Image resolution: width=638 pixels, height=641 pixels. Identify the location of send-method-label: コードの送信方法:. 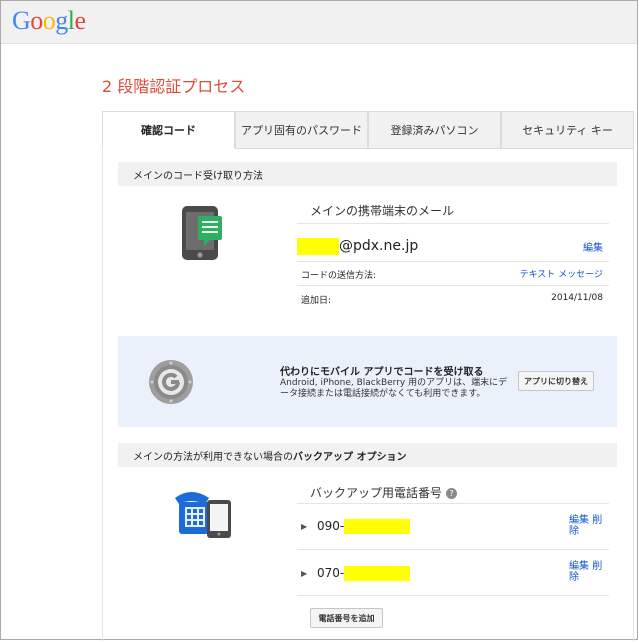
(339, 276).